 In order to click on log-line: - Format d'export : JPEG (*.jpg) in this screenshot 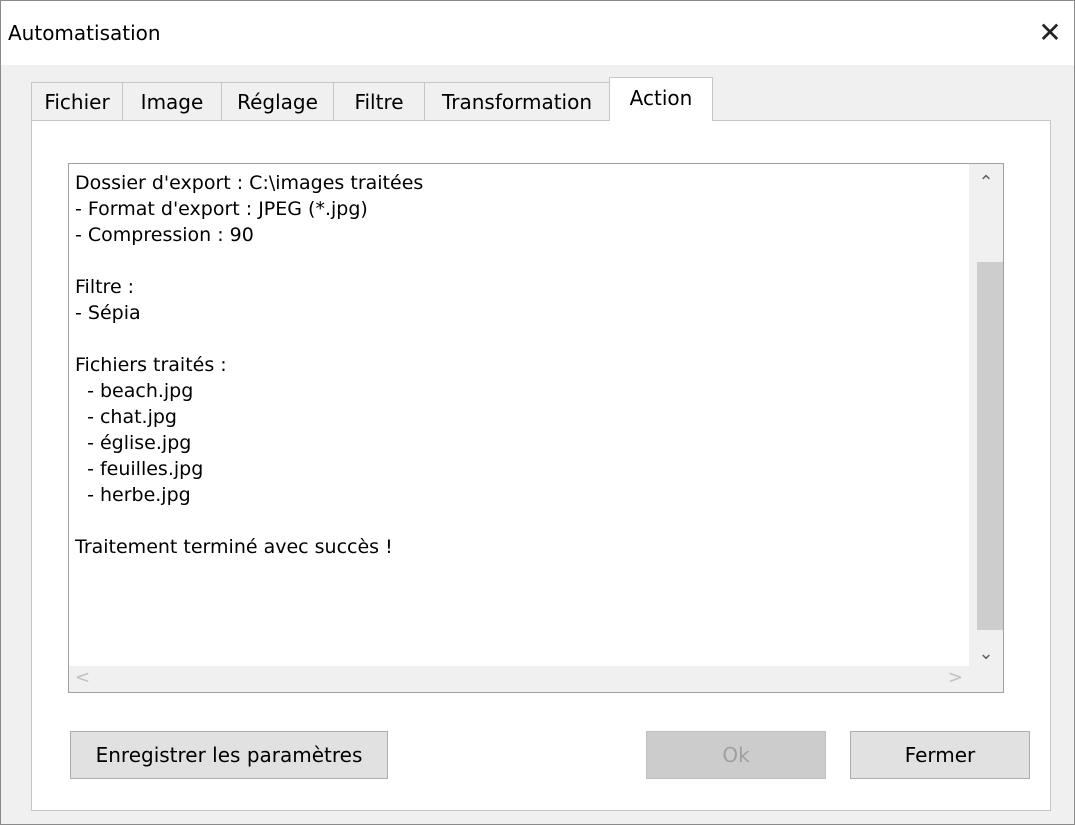, I will do `click(221, 209)`.